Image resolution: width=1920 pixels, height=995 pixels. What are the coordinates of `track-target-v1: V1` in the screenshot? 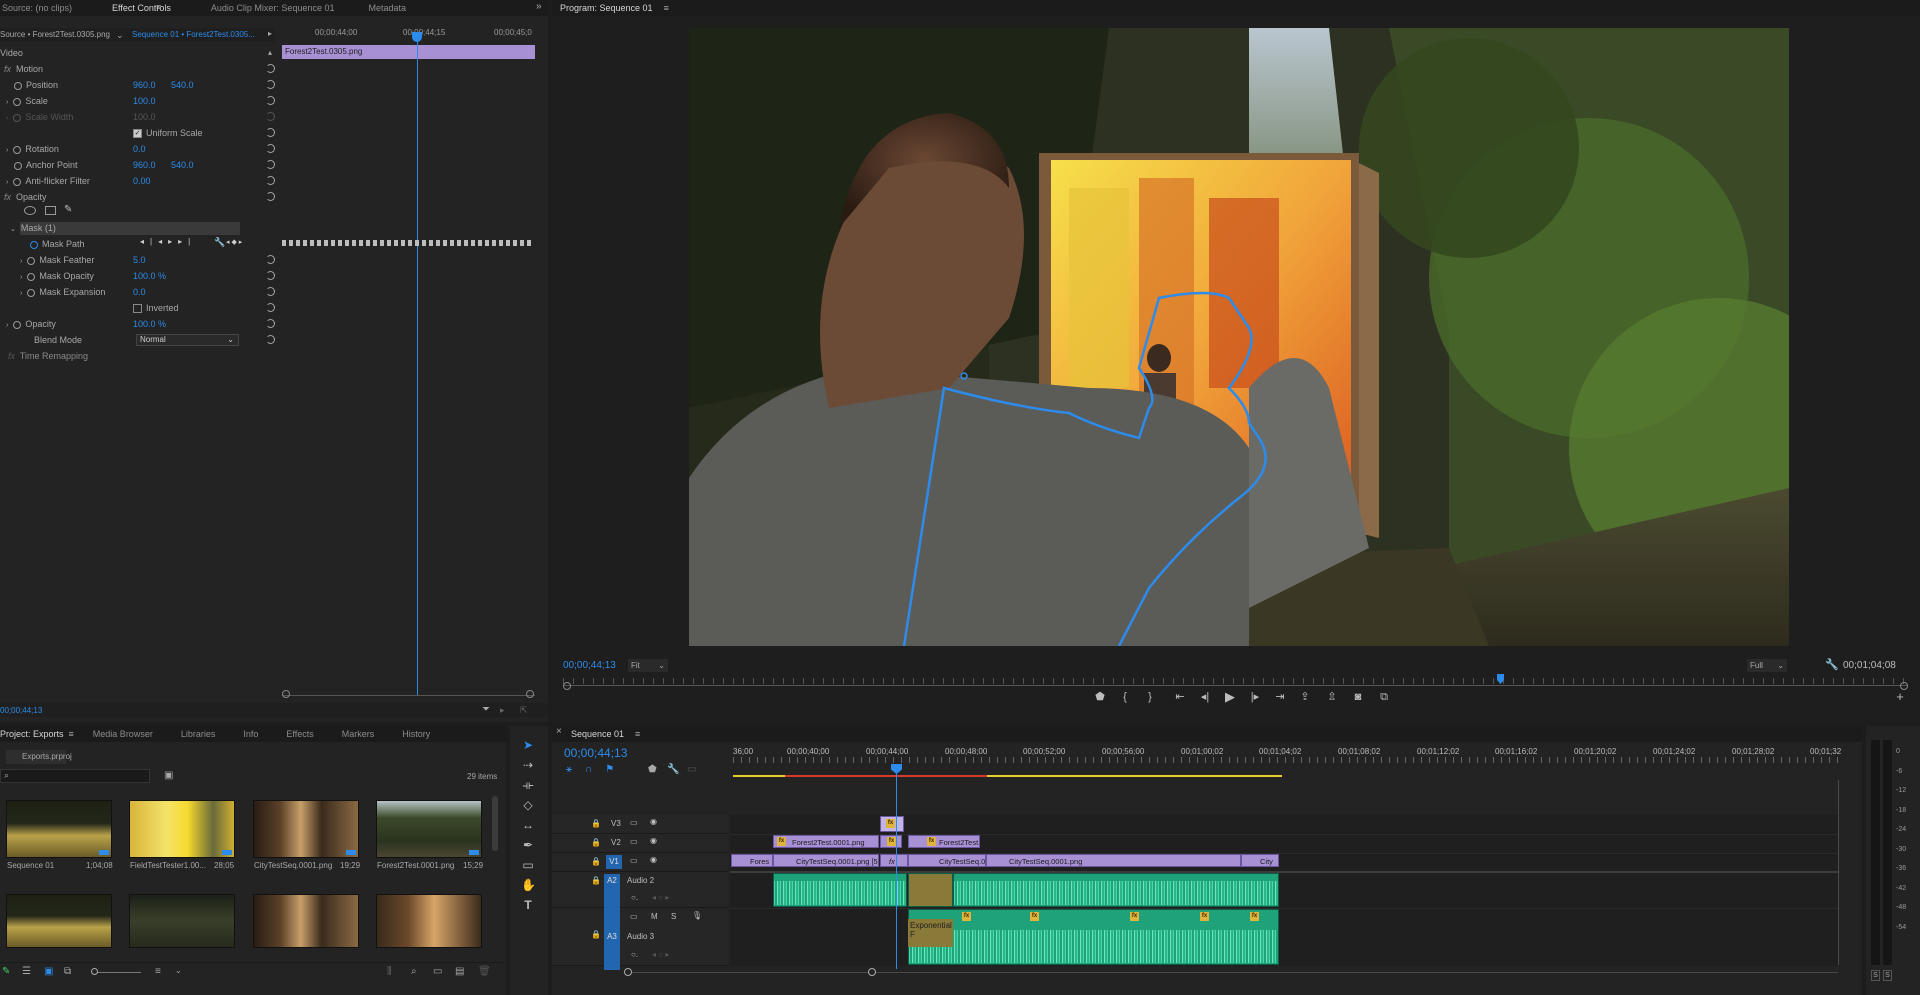 It's located at (614, 862).